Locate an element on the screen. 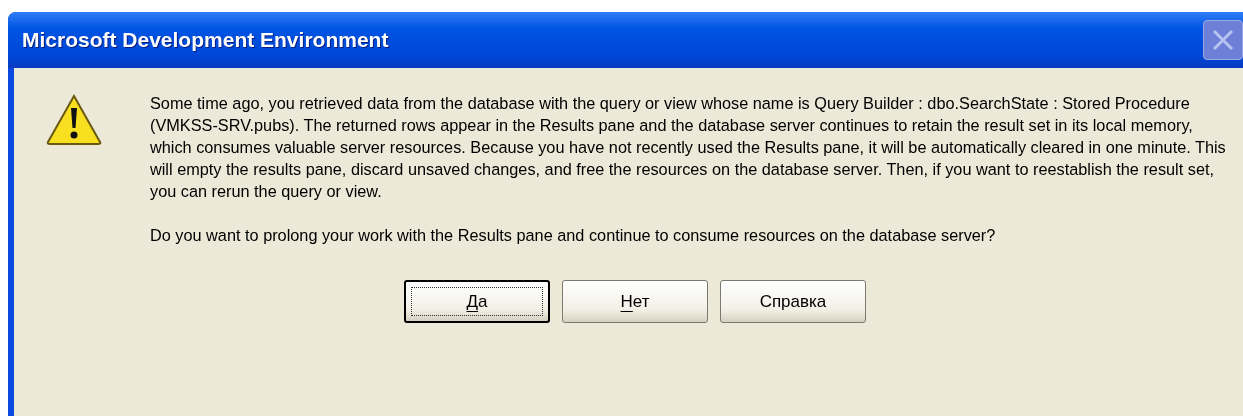 The image size is (1243, 416). dialog-button: Справка is located at coordinates (793, 301).